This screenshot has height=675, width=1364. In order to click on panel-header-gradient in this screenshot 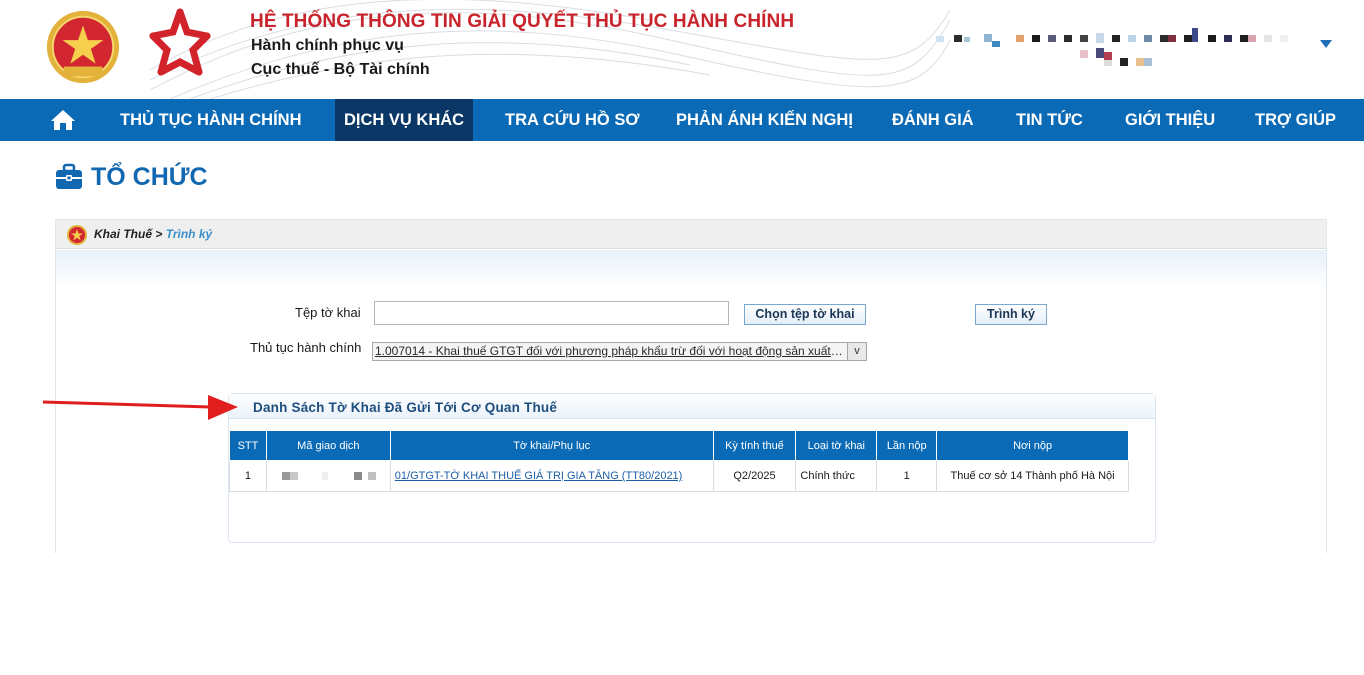, I will do `click(691, 270)`.